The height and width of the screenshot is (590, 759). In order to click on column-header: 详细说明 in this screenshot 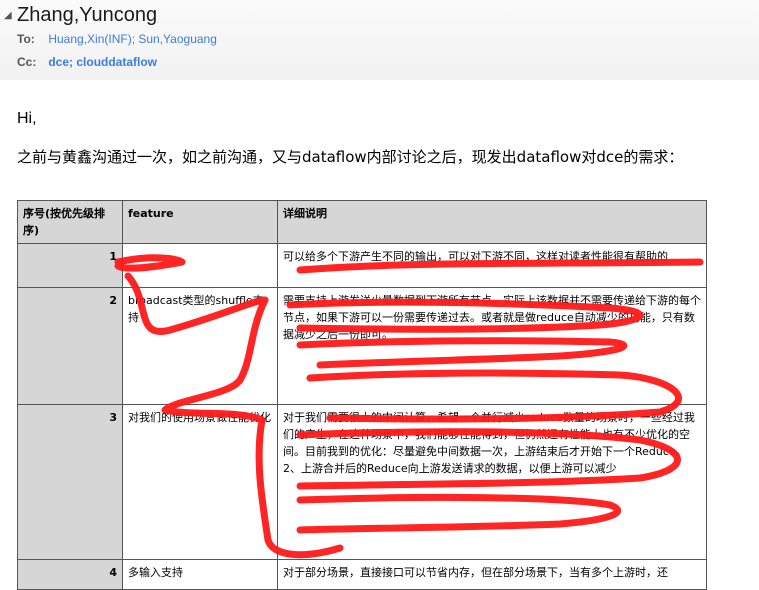, I will do `click(492, 222)`.